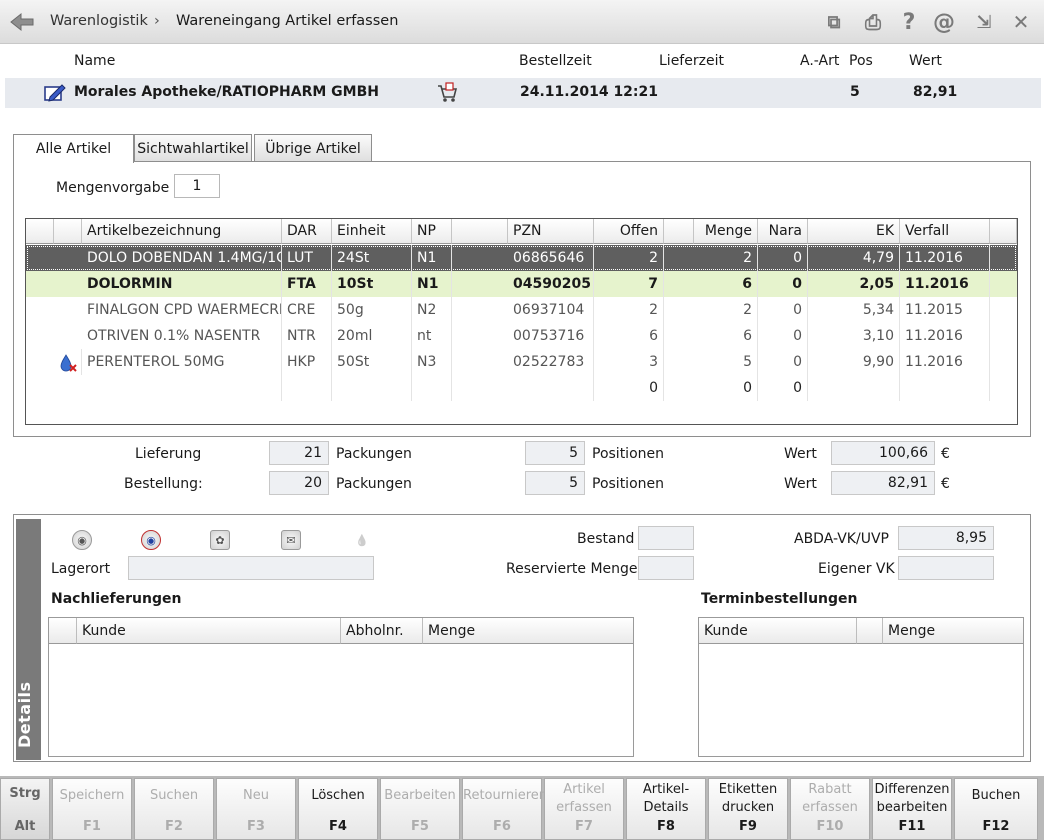  Describe the element at coordinates (197, 186) in the screenshot. I see `mengenvorgabe-input: 1` at that location.